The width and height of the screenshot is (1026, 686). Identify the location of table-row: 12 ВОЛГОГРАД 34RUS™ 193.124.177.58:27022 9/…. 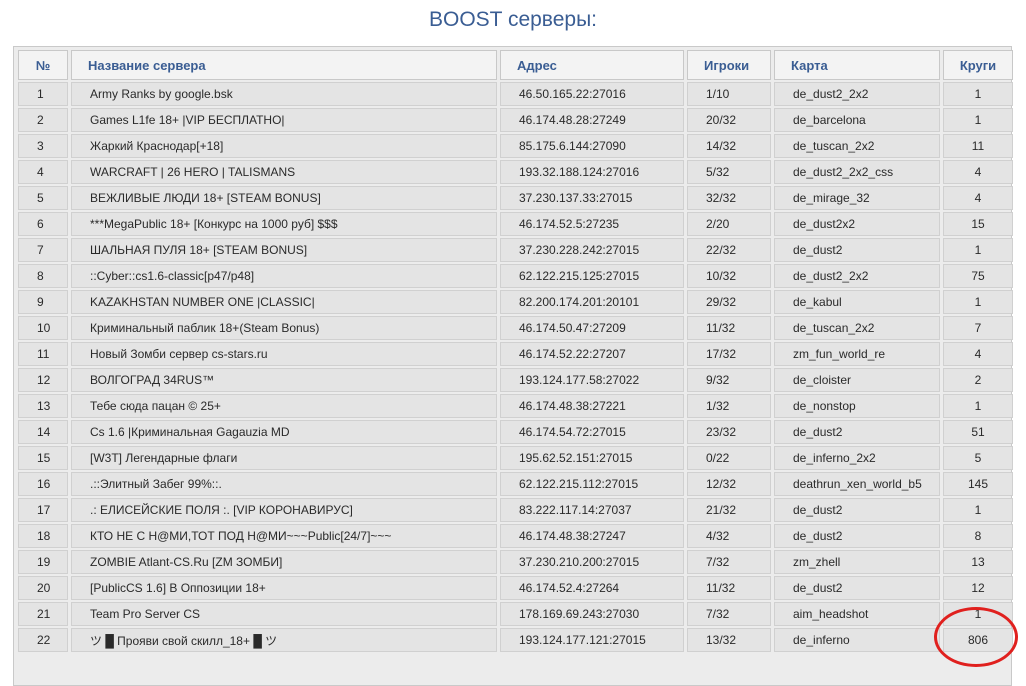
(515, 380).